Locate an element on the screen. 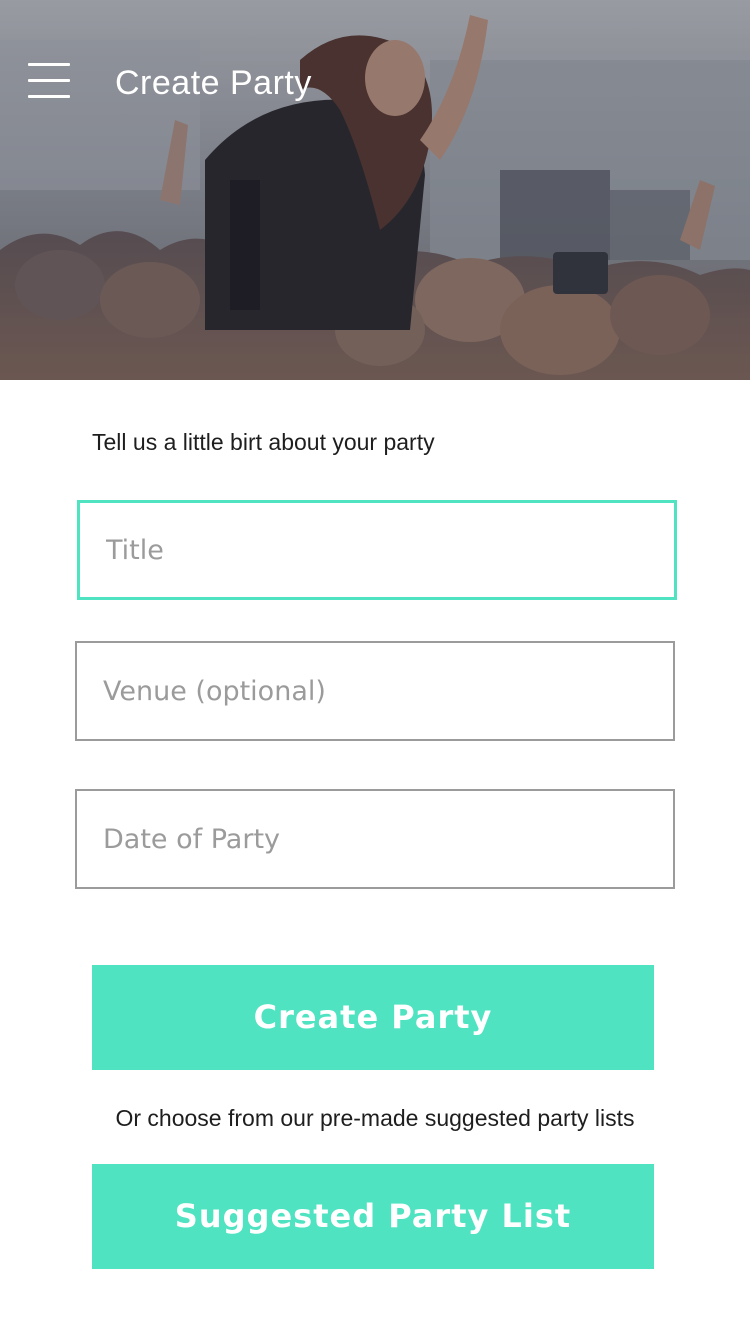 The image size is (750, 1334). title-input is located at coordinates (377, 550).